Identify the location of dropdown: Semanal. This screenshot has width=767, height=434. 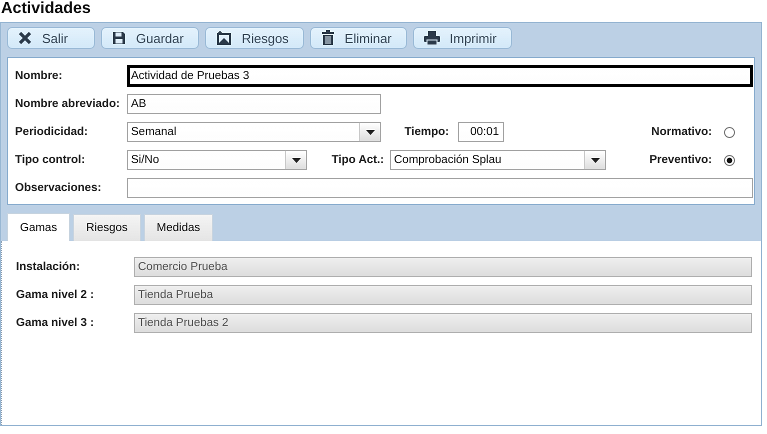
(254, 132).